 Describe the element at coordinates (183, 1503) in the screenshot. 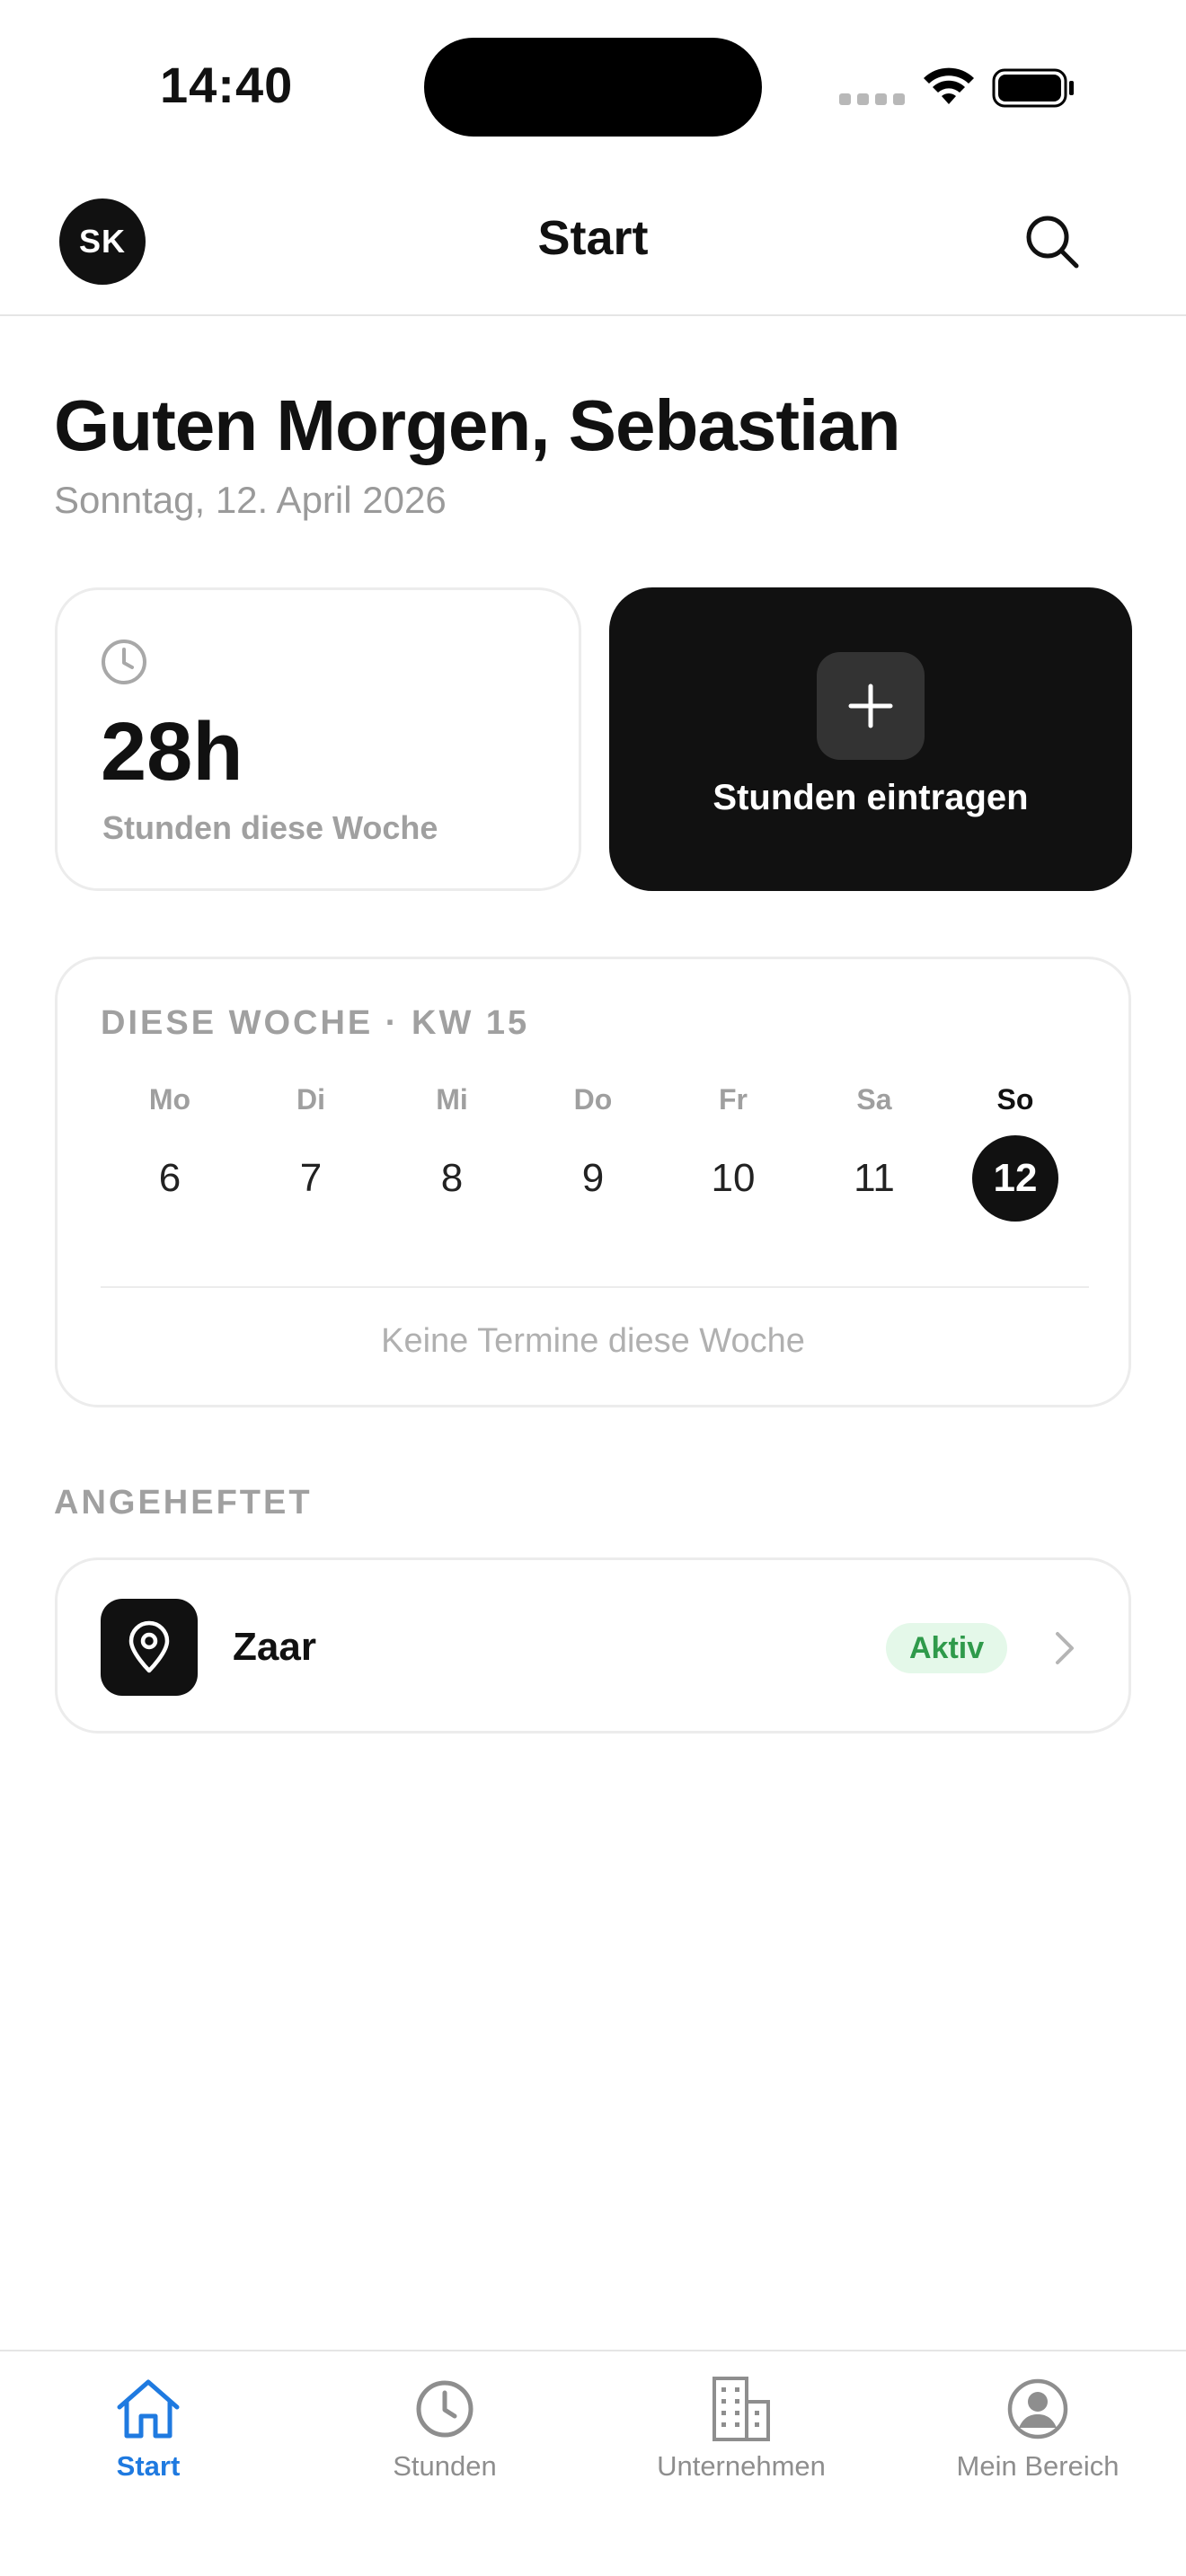

I see `pinned-section-header: ANGEHEFTET` at that location.